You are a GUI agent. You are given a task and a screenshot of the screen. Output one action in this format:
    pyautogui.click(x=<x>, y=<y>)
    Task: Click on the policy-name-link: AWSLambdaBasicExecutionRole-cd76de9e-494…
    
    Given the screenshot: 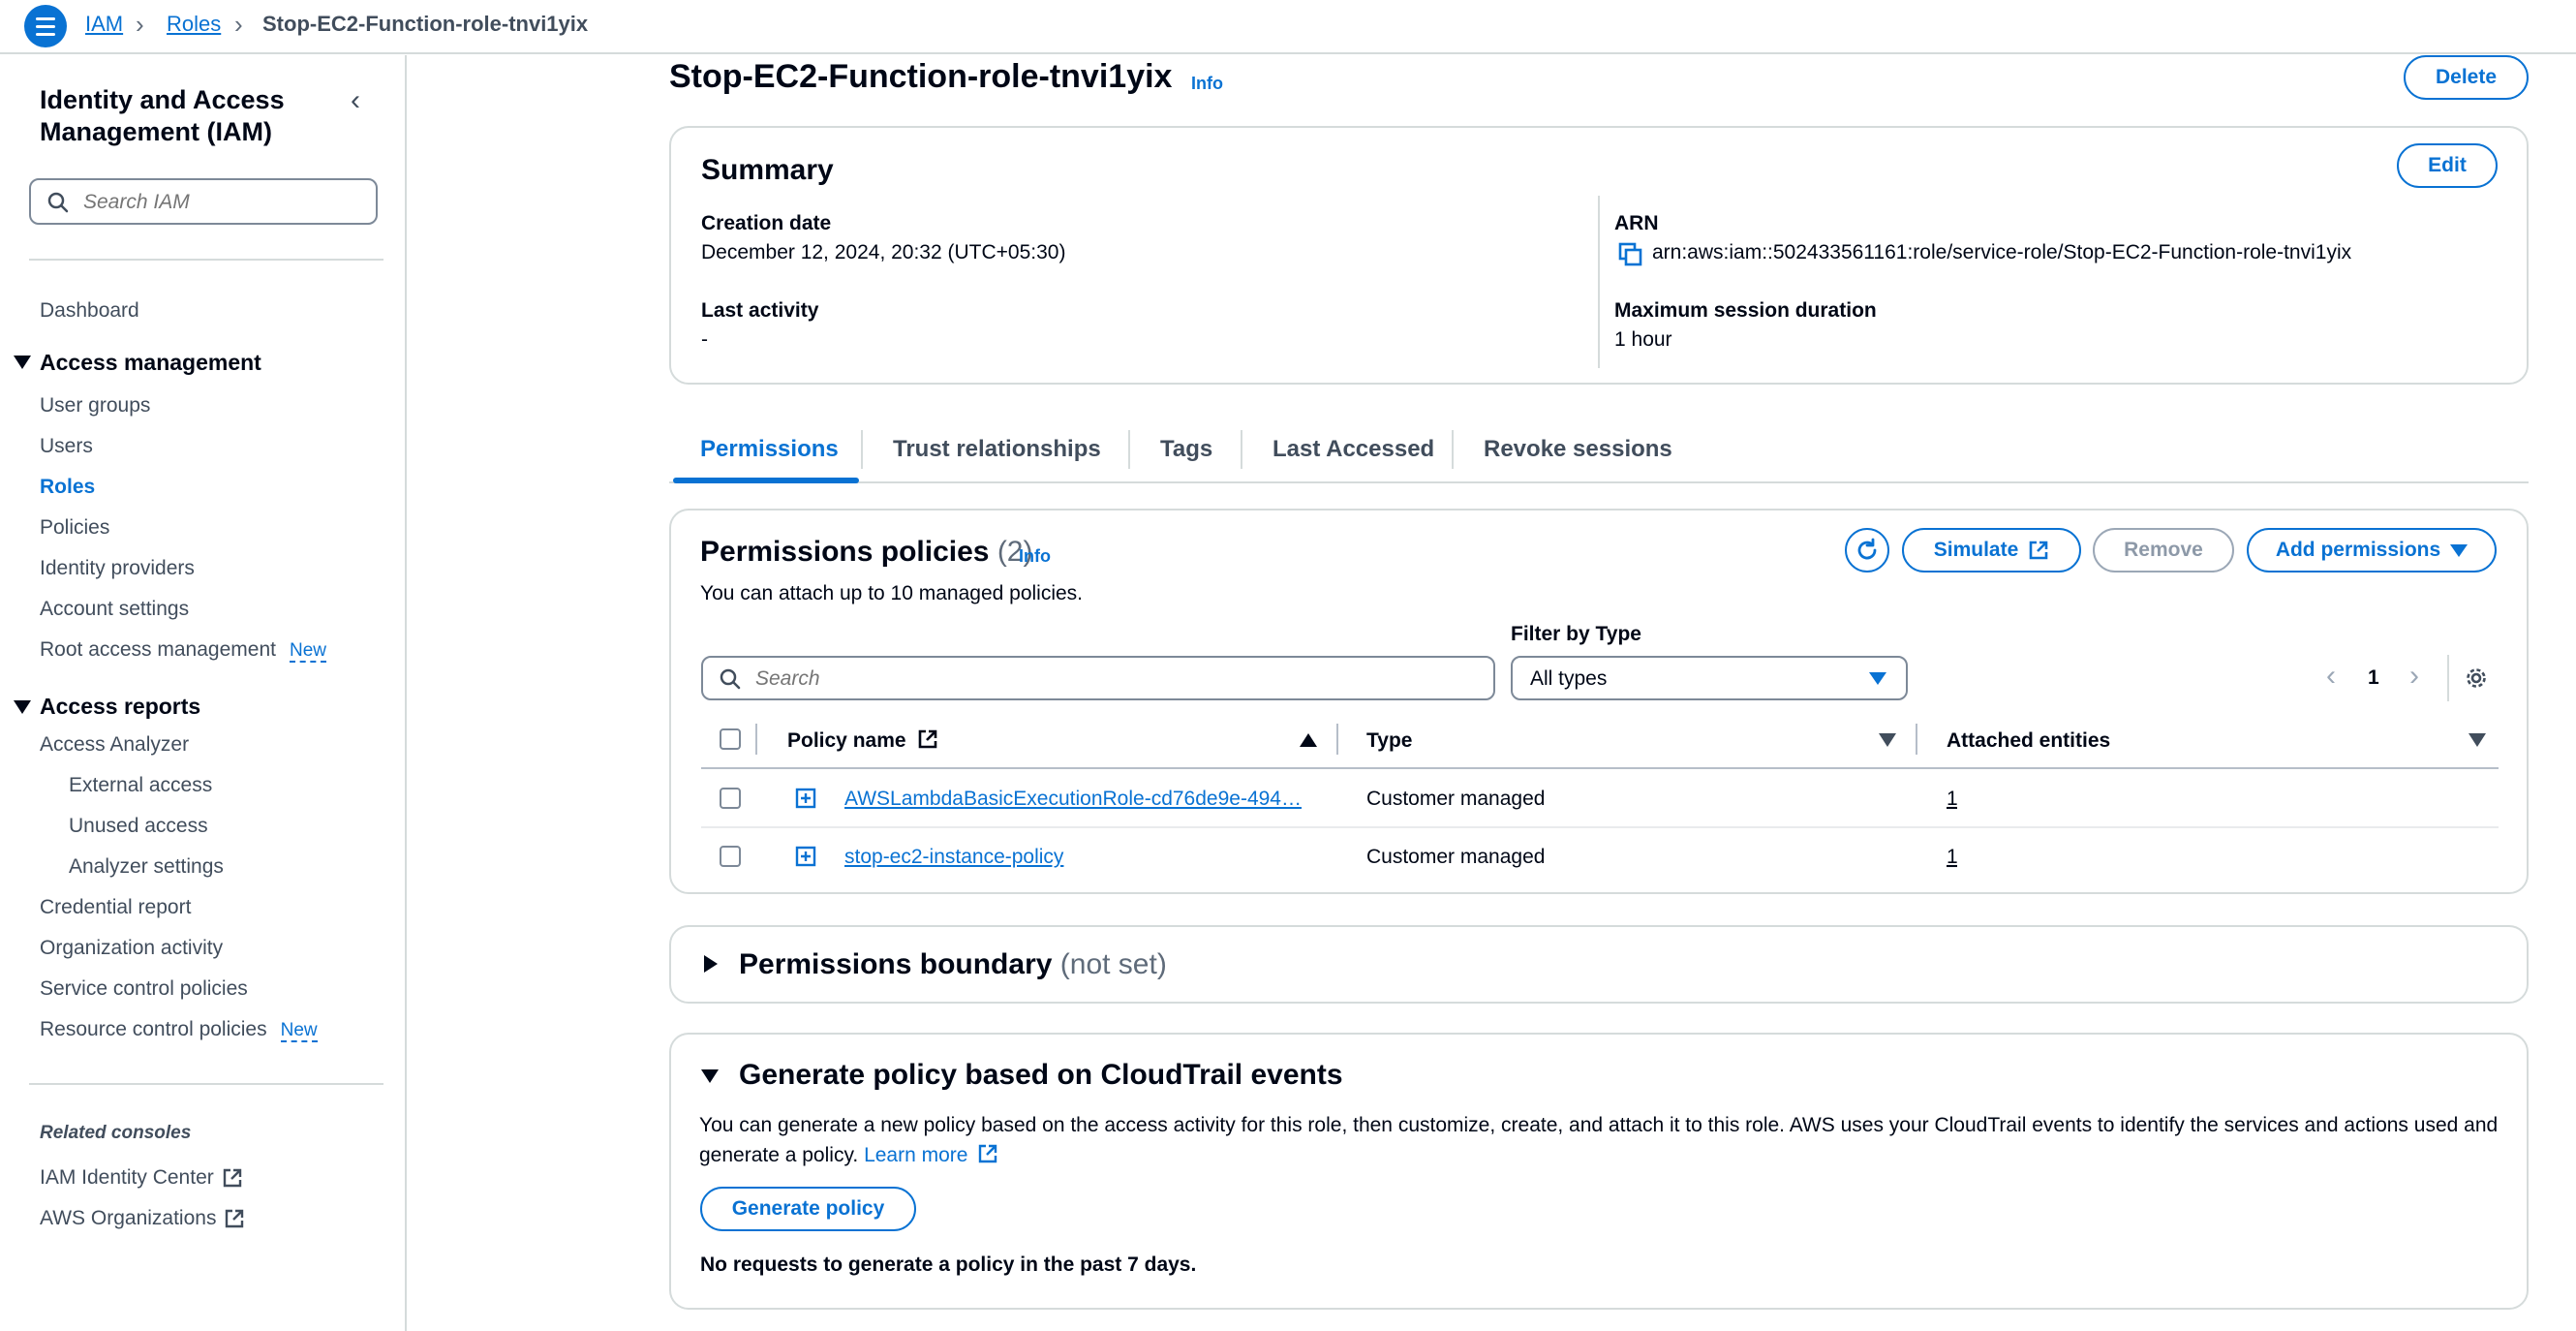 What is the action you would take?
    pyautogui.click(x=1073, y=799)
    